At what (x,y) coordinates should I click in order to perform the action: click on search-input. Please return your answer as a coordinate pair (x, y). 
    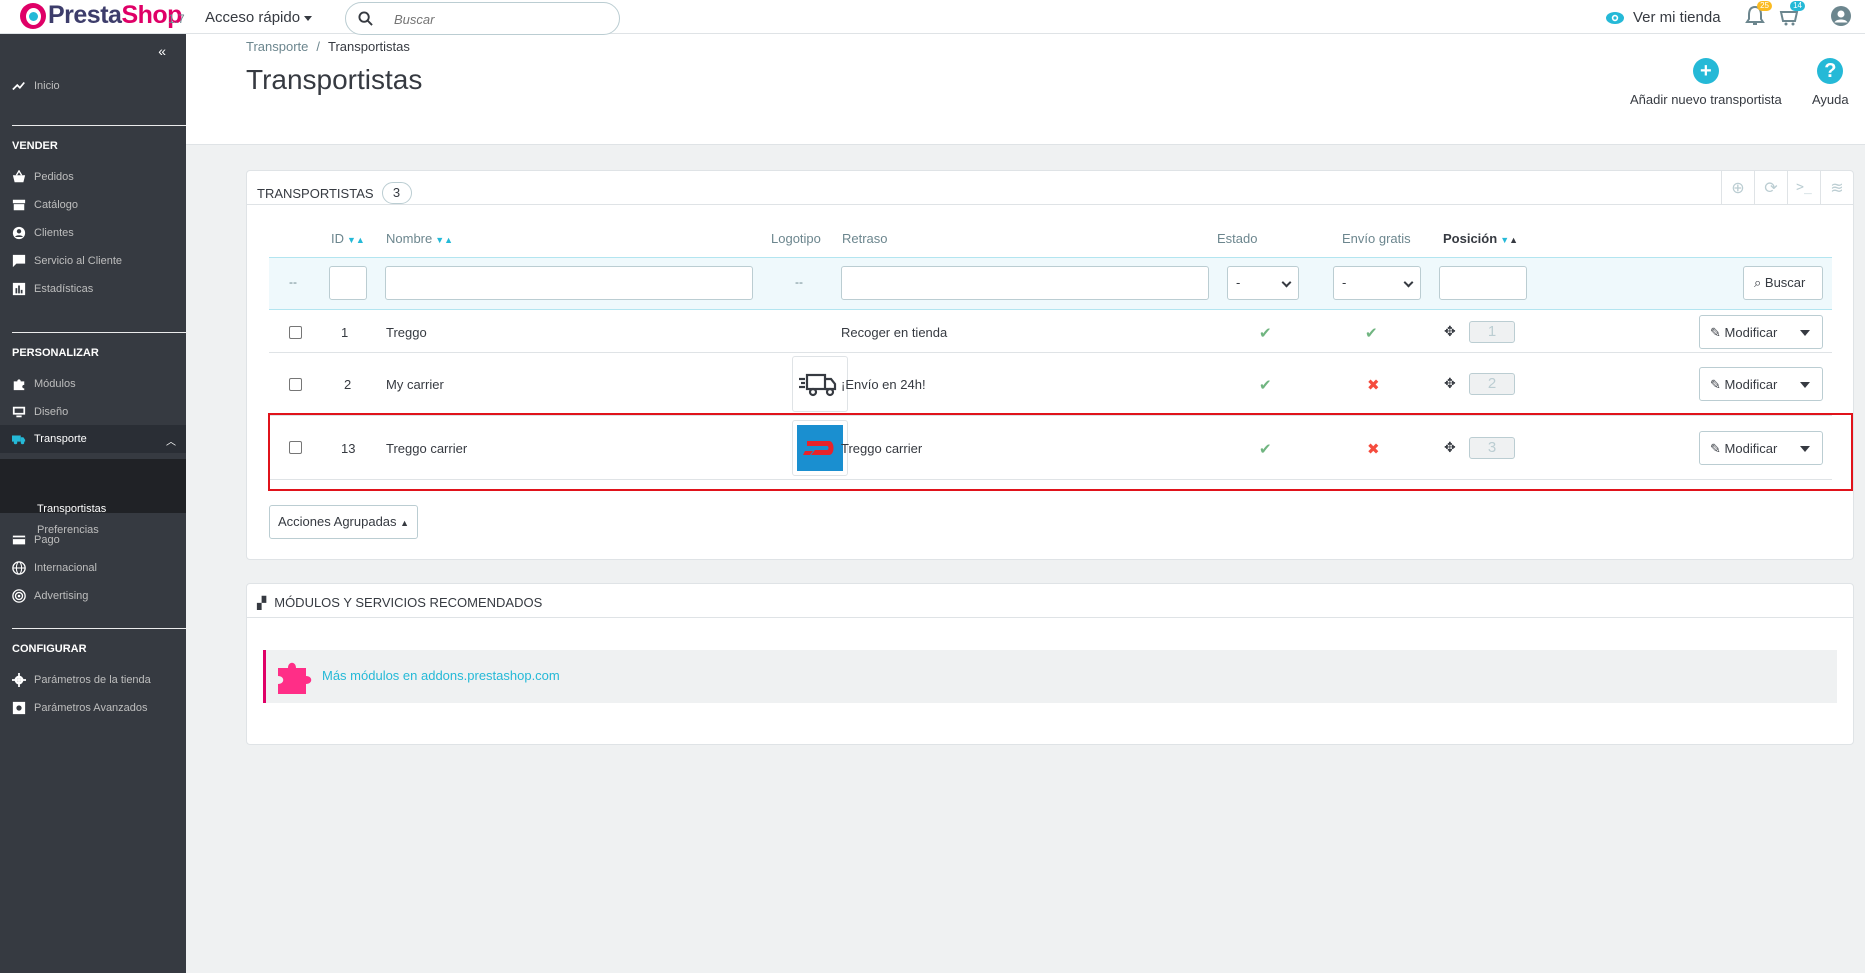
    Looking at the image, I should click on (499, 19).